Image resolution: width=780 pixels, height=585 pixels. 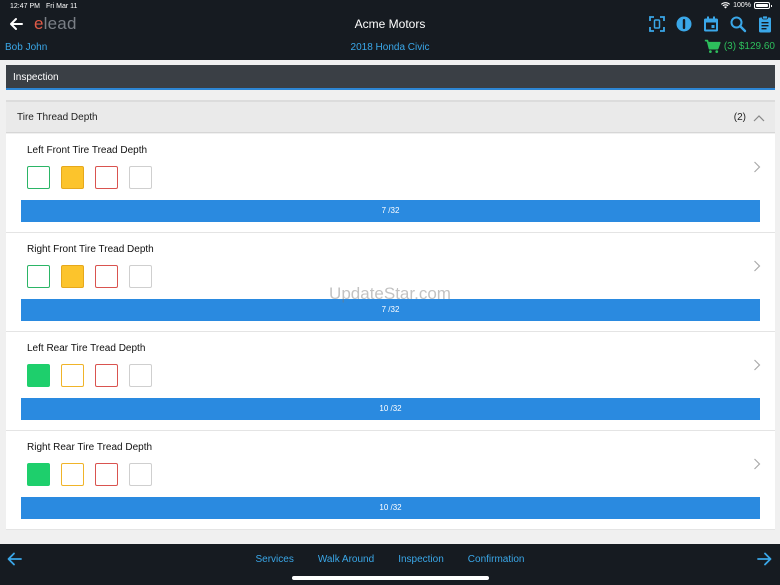 I want to click on battery-icon, so click(x=763, y=5).